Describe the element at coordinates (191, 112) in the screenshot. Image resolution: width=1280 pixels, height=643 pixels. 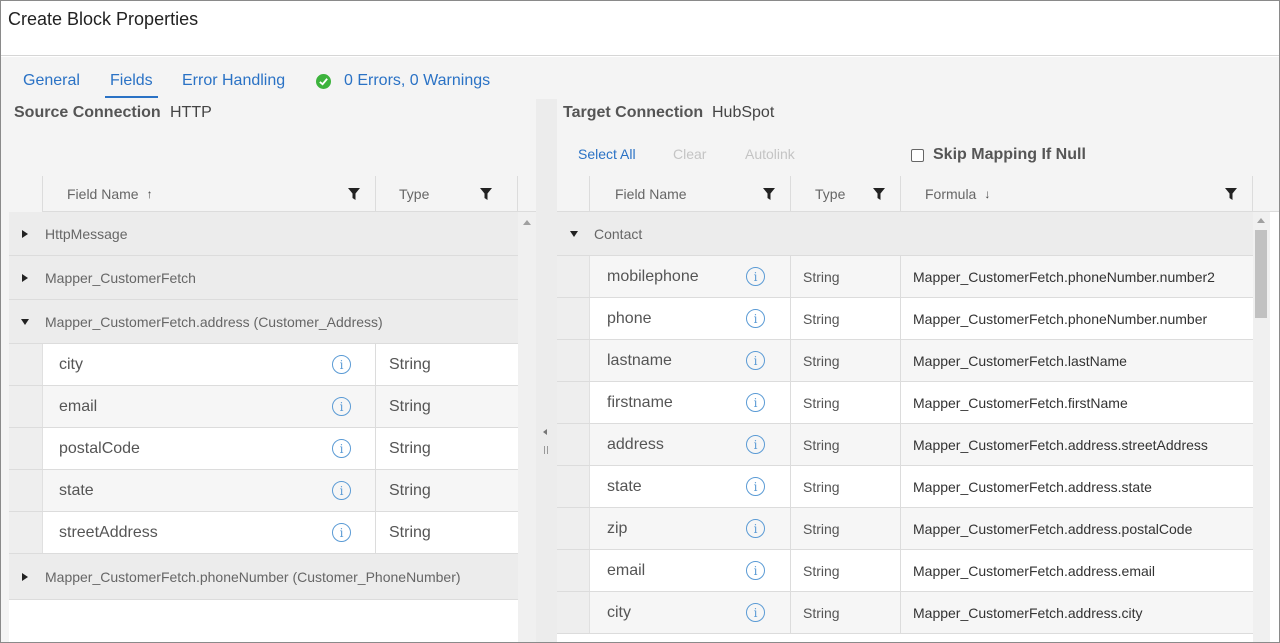
I see `source-connection-value: HTTP` at that location.